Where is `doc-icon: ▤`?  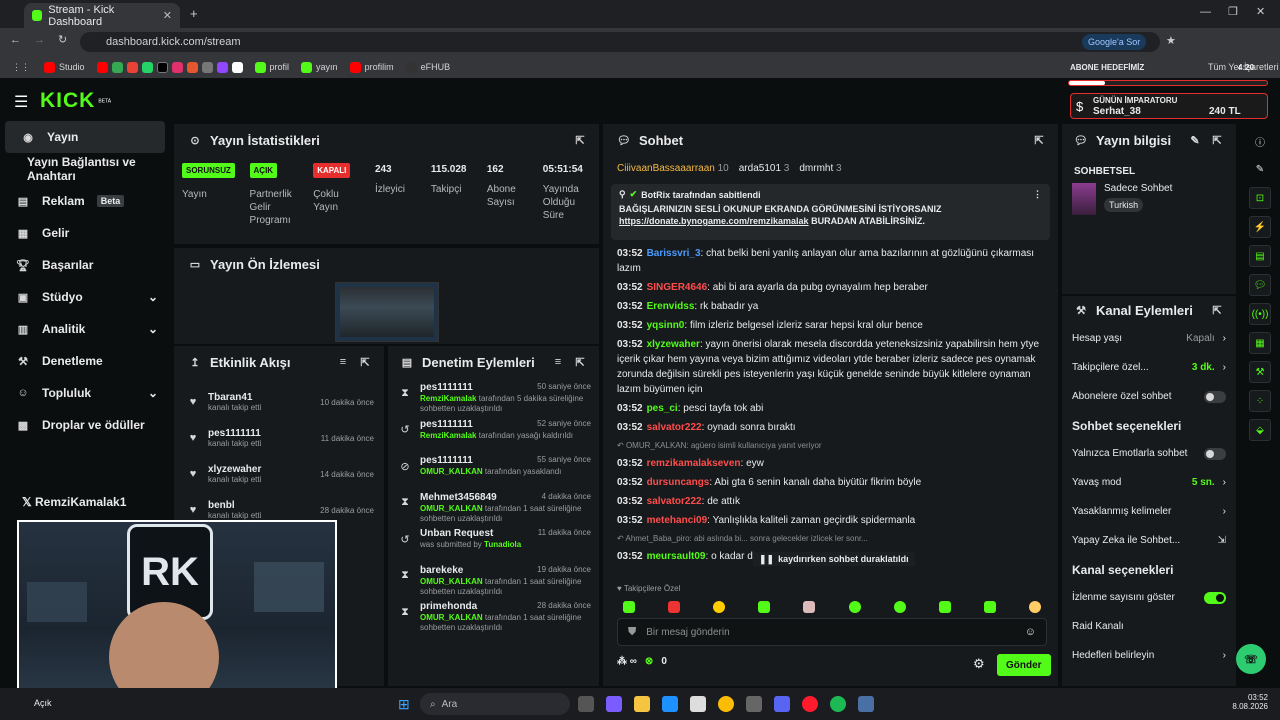
doc-icon: ▤ is located at coordinates (1260, 256).